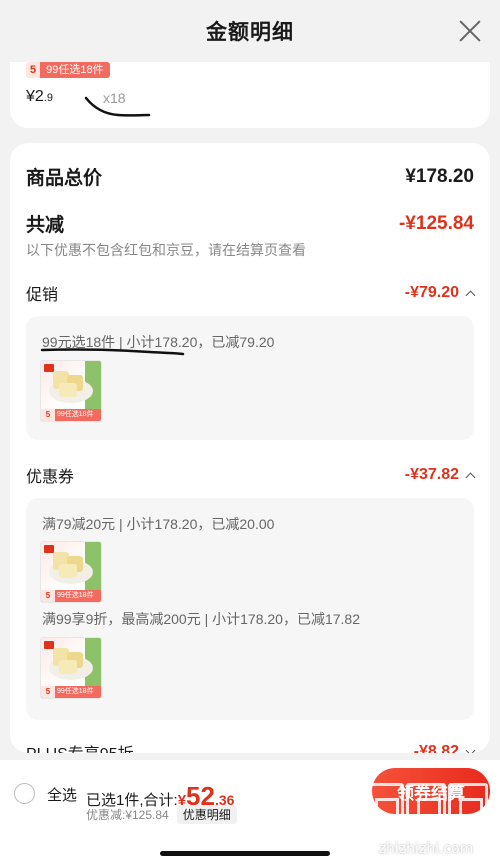 This screenshot has width=500, height=867. What do you see at coordinates (250, 176) in the screenshot?
I see `total-row: 商品总价 ¥178.20` at bounding box center [250, 176].